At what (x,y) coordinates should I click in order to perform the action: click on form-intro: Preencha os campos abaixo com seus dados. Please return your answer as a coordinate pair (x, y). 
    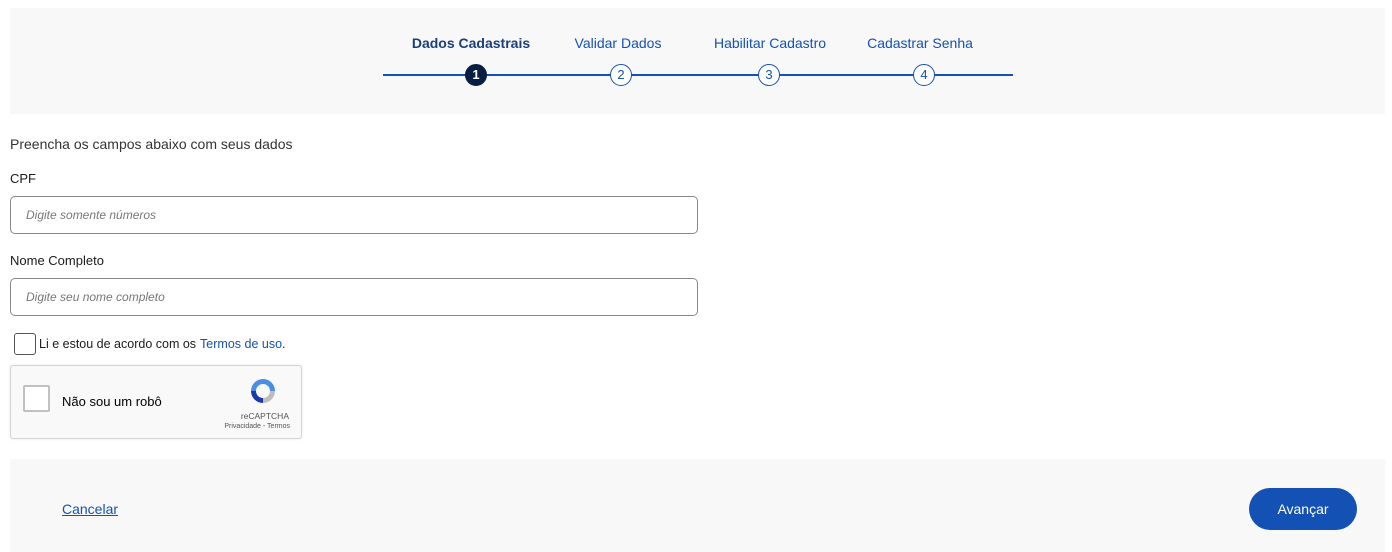
    Looking at the image, I should click on (151, 144).